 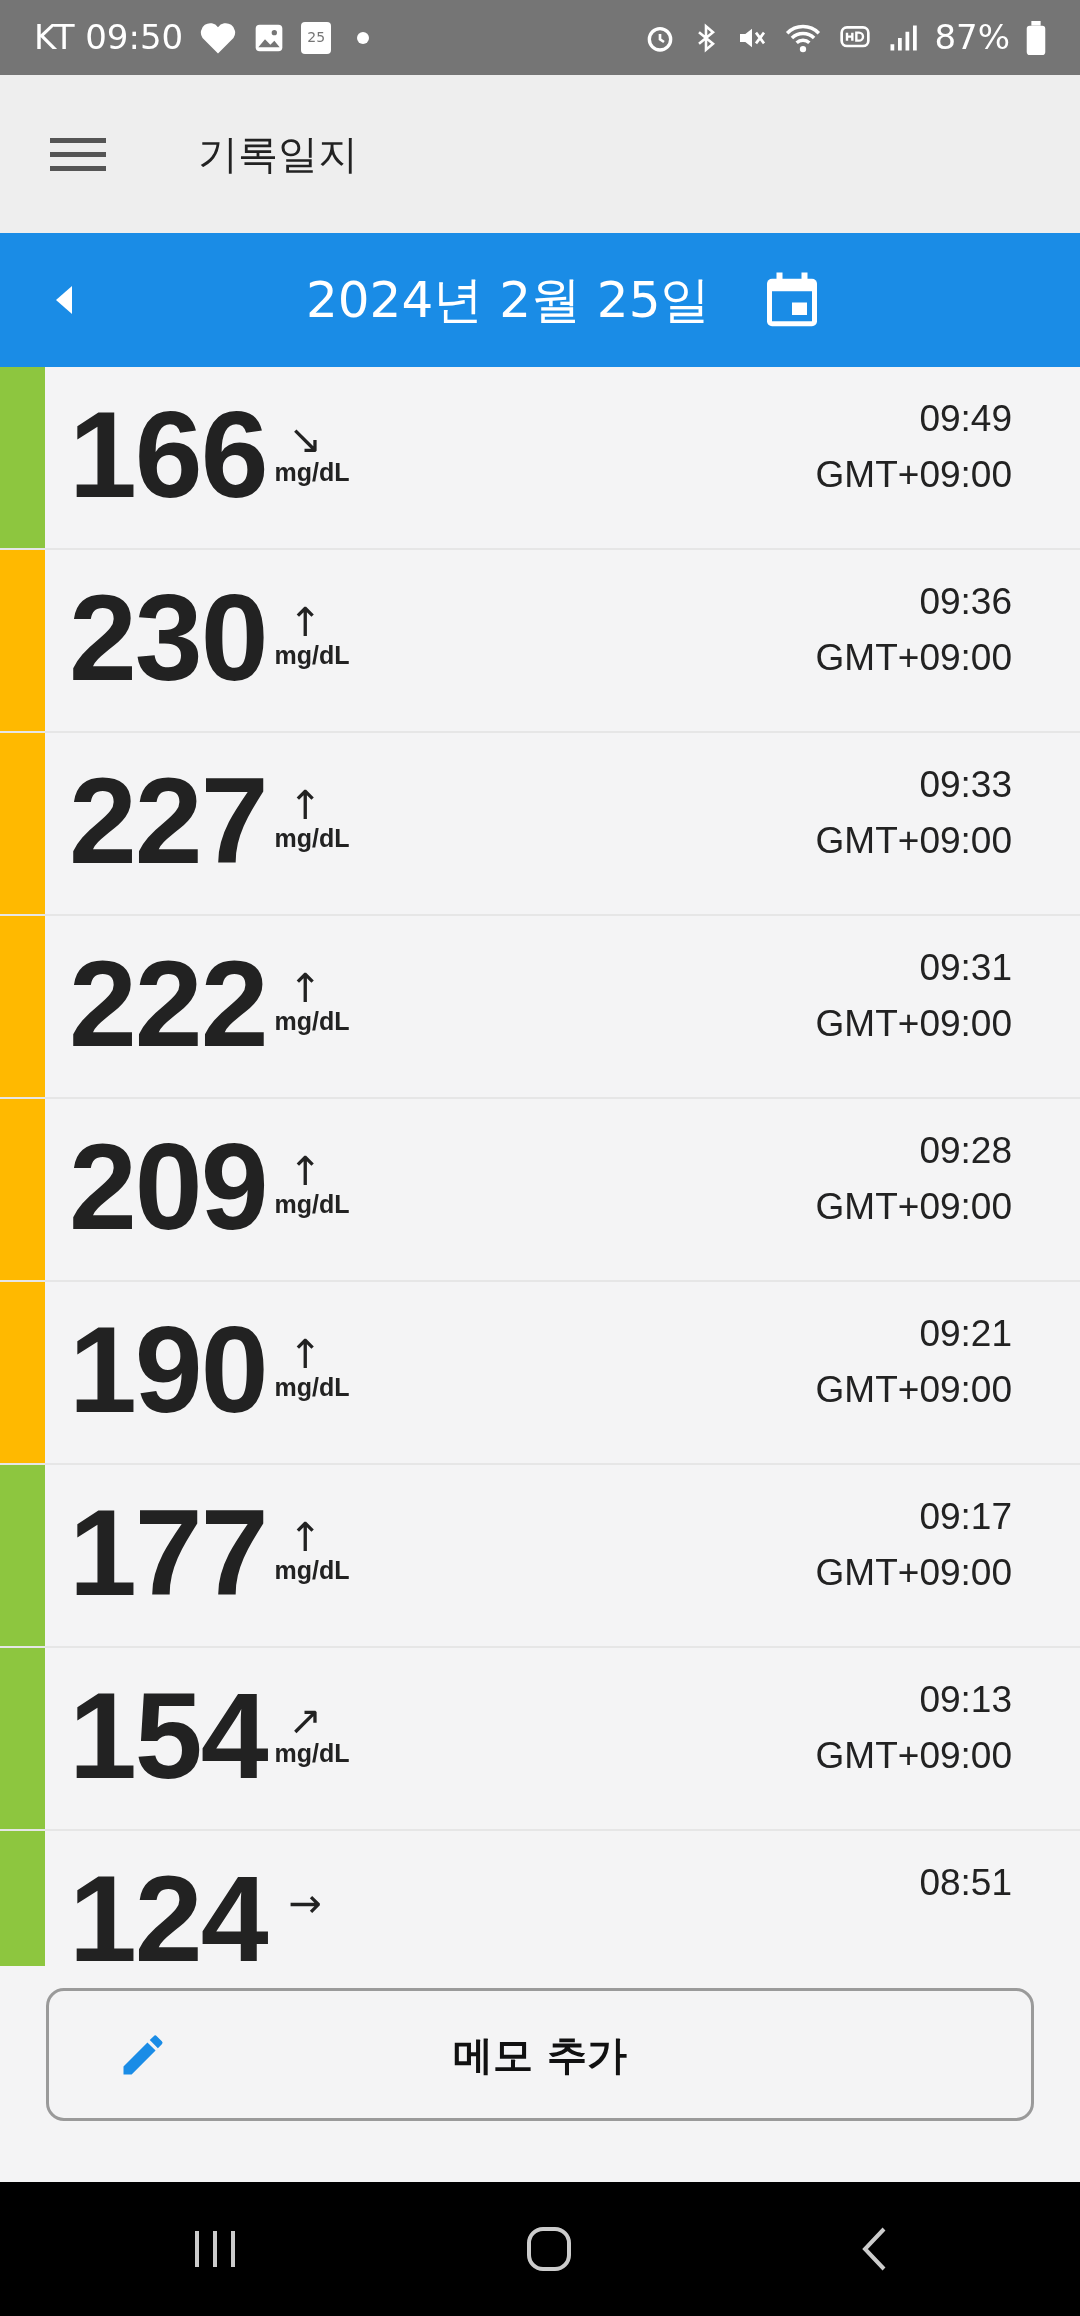 What do you see at coordinates (218, 37) in the screenshot?
I see `heart-icon` at bounding box center [218, 37].